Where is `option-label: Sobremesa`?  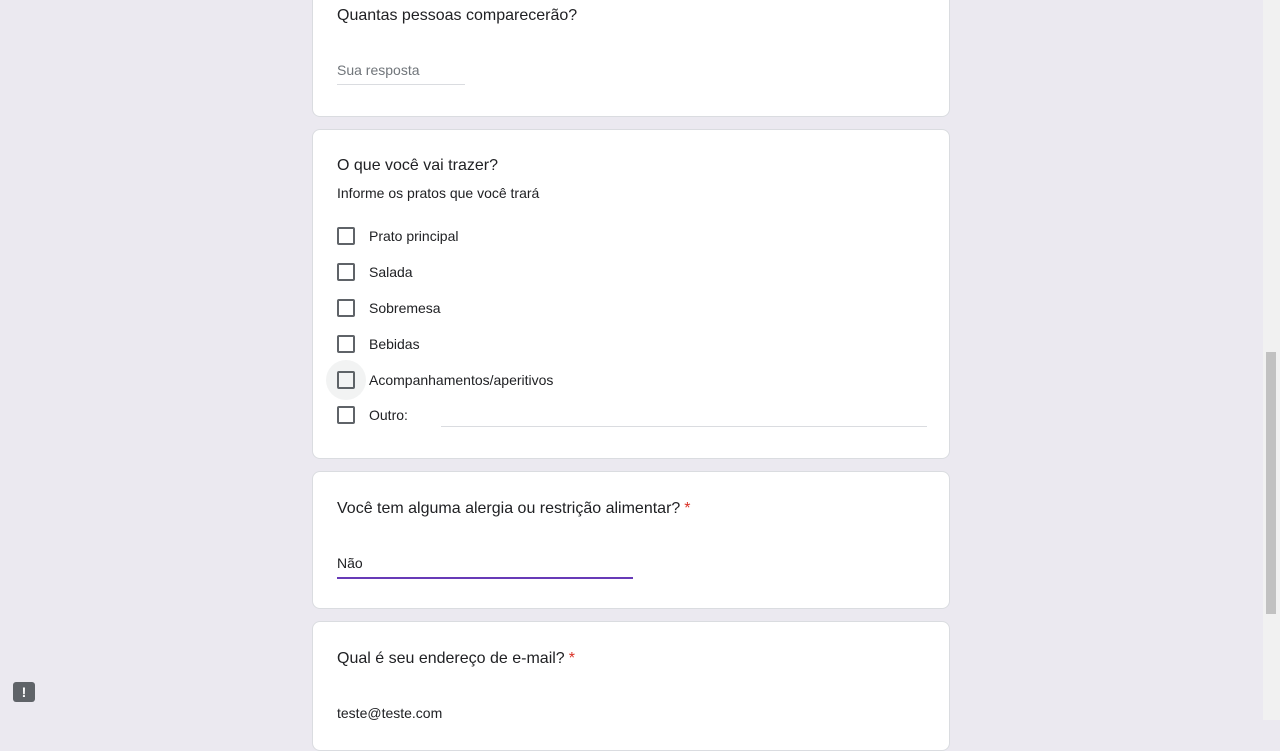 option-label: Sobremesa is located at coordinates (405, 308).